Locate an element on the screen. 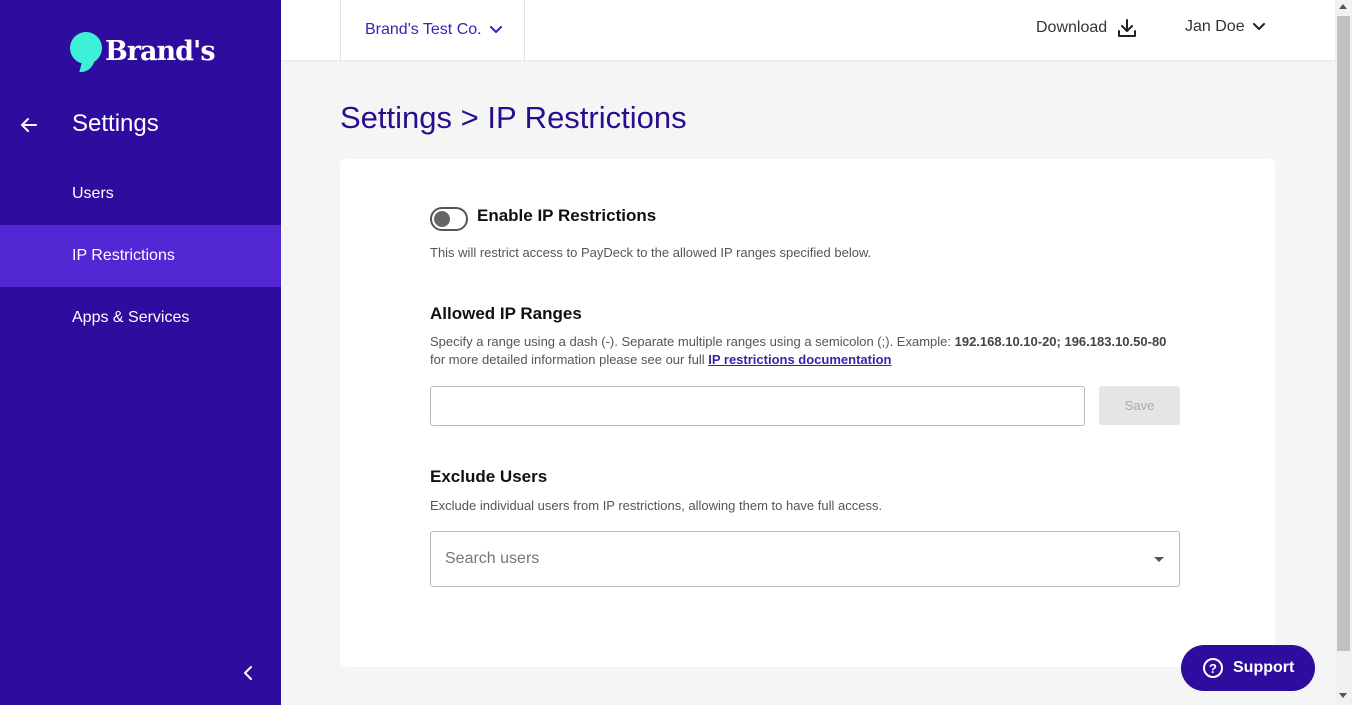 Image resolution: width=1352 pixels, height=705 pixels. support-label: Support is located at coordinates (1264, 667).